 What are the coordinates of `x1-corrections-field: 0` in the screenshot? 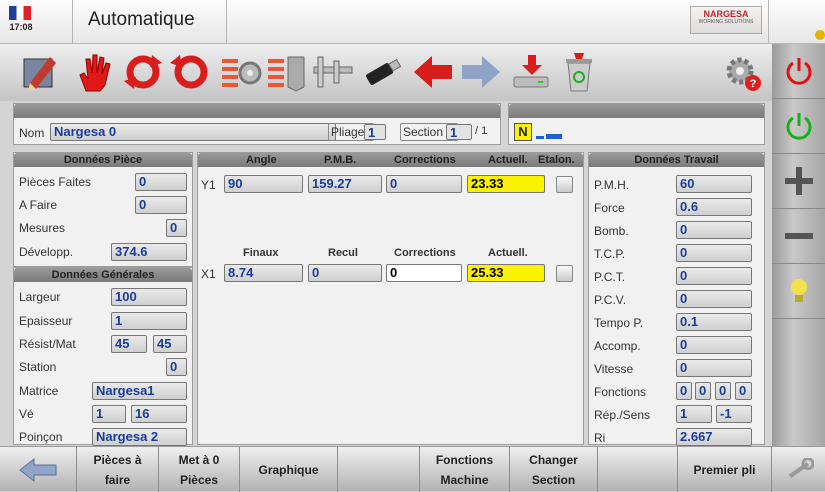 It's located at (424, 273).